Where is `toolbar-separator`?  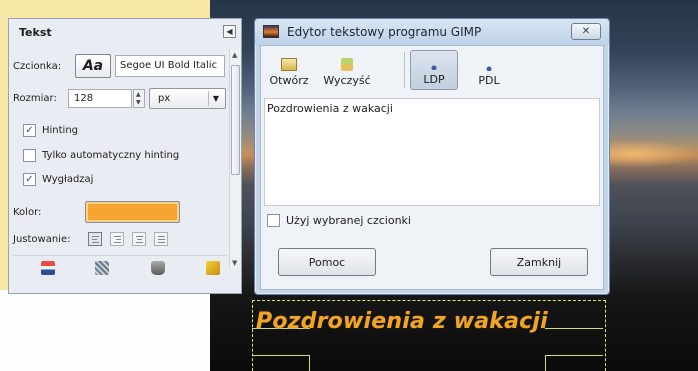 toolbar-separator is located at coordinates (404, 70).